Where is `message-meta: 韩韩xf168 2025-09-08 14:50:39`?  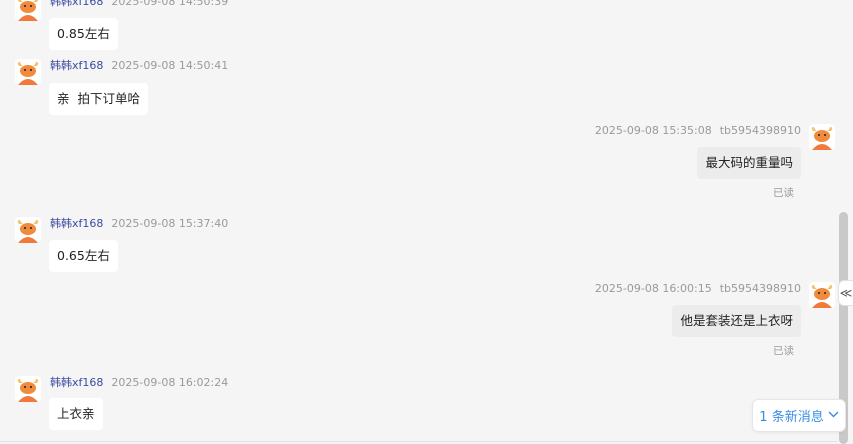
message-meta: 韩韩xf168 2025-09-08 14:50:39 is located at coordinates (139, 4).